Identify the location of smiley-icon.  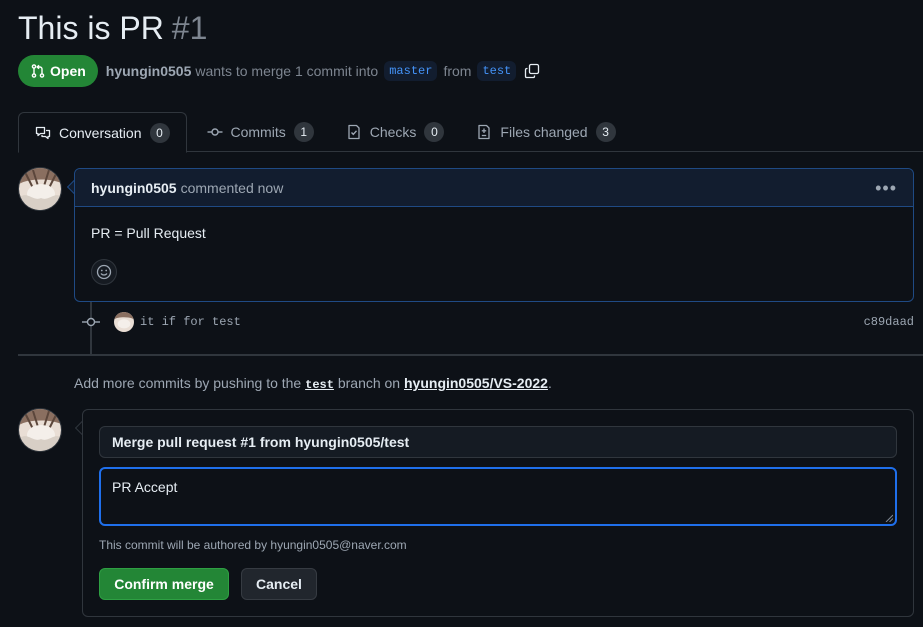
(104, 272).